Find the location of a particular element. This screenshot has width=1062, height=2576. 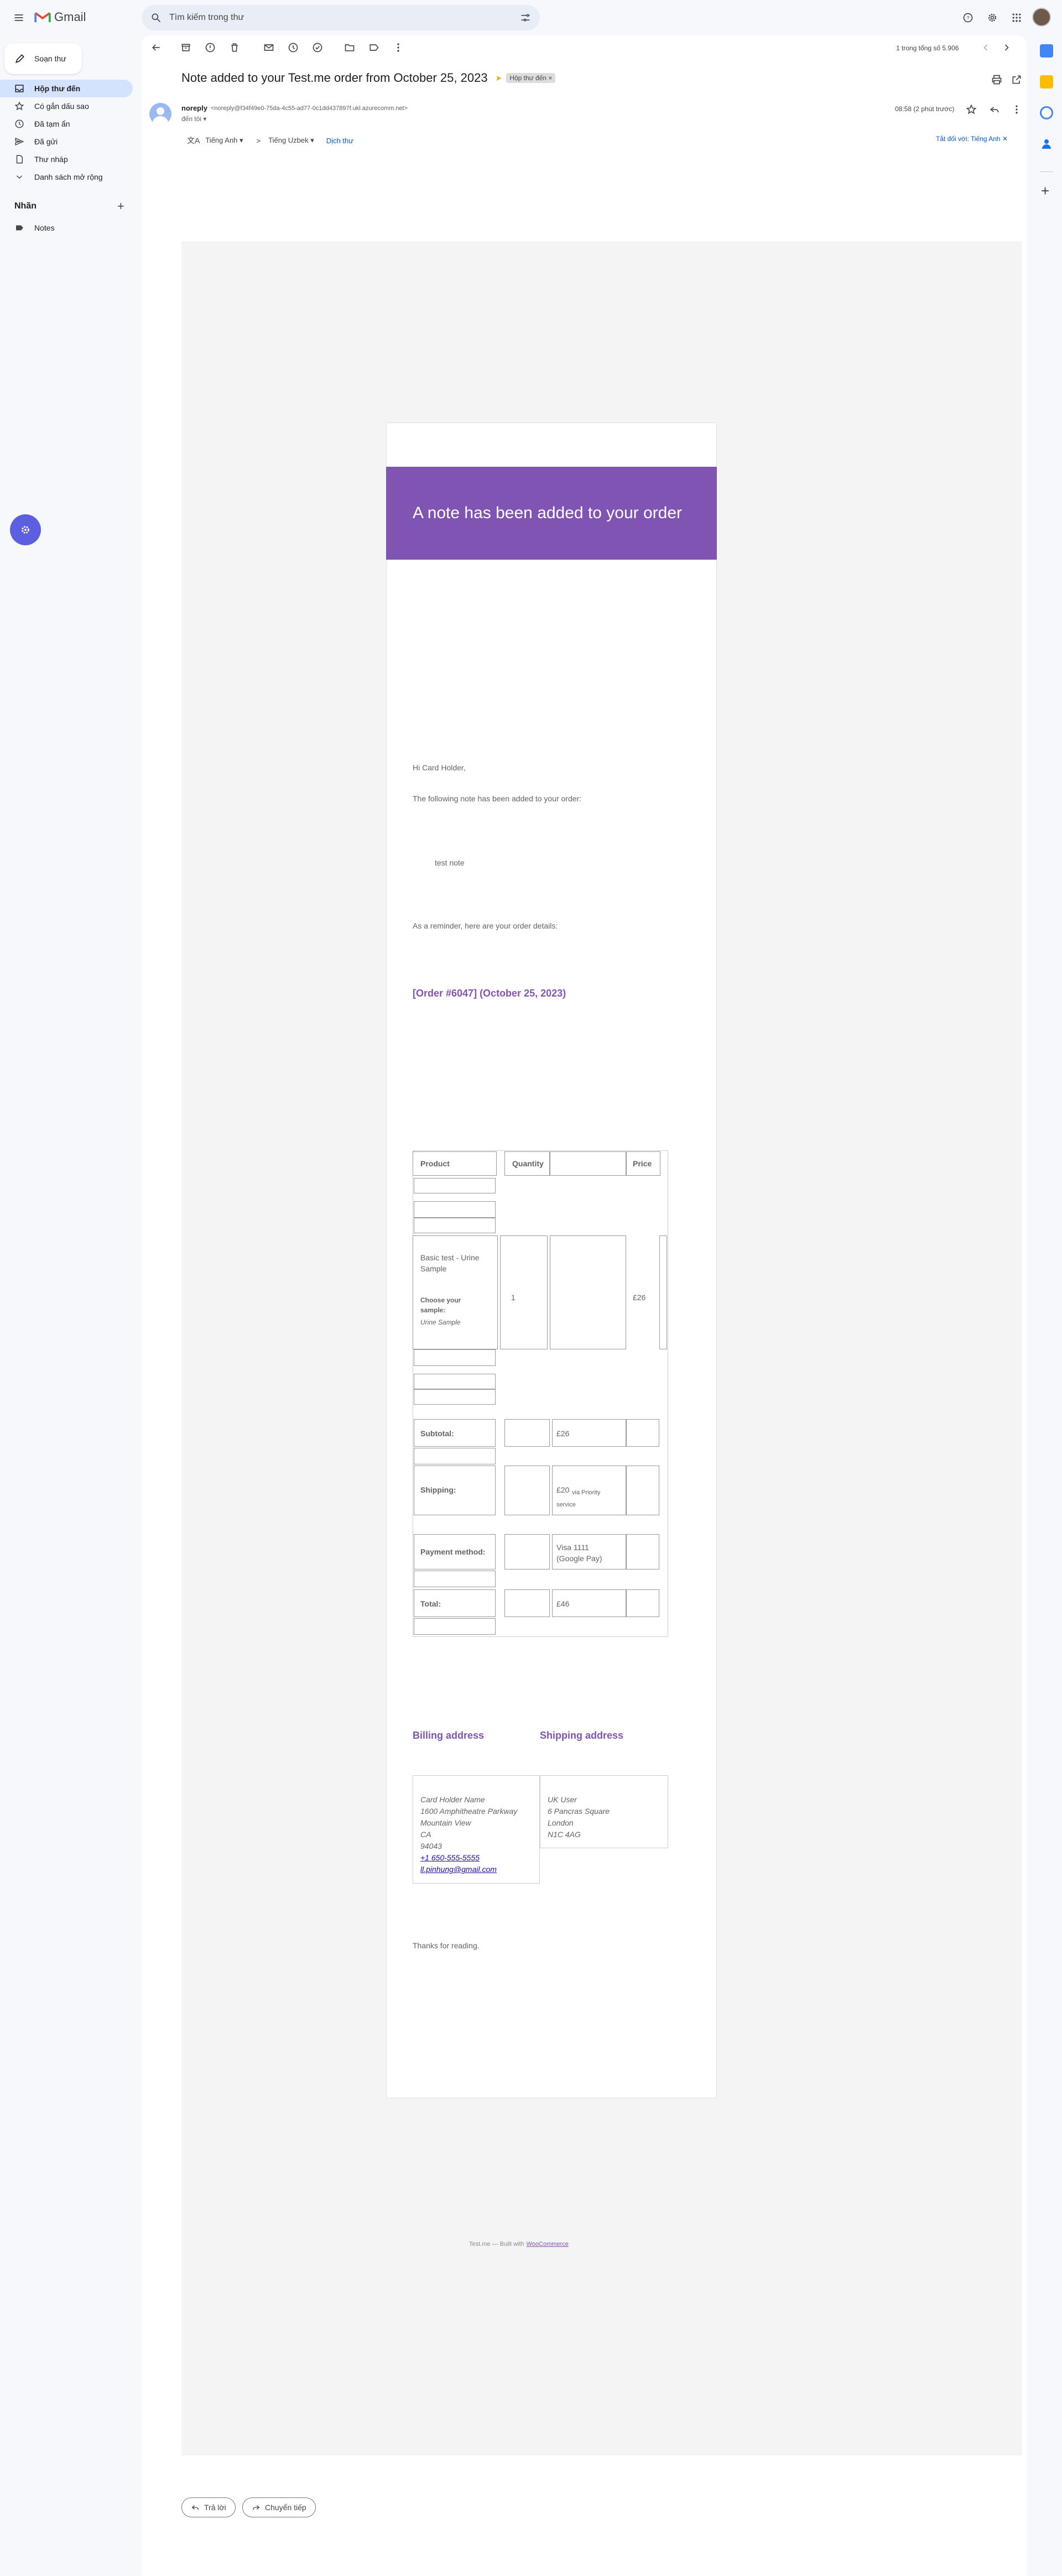

sender-name: noreply is located at coordinates (194, 108).